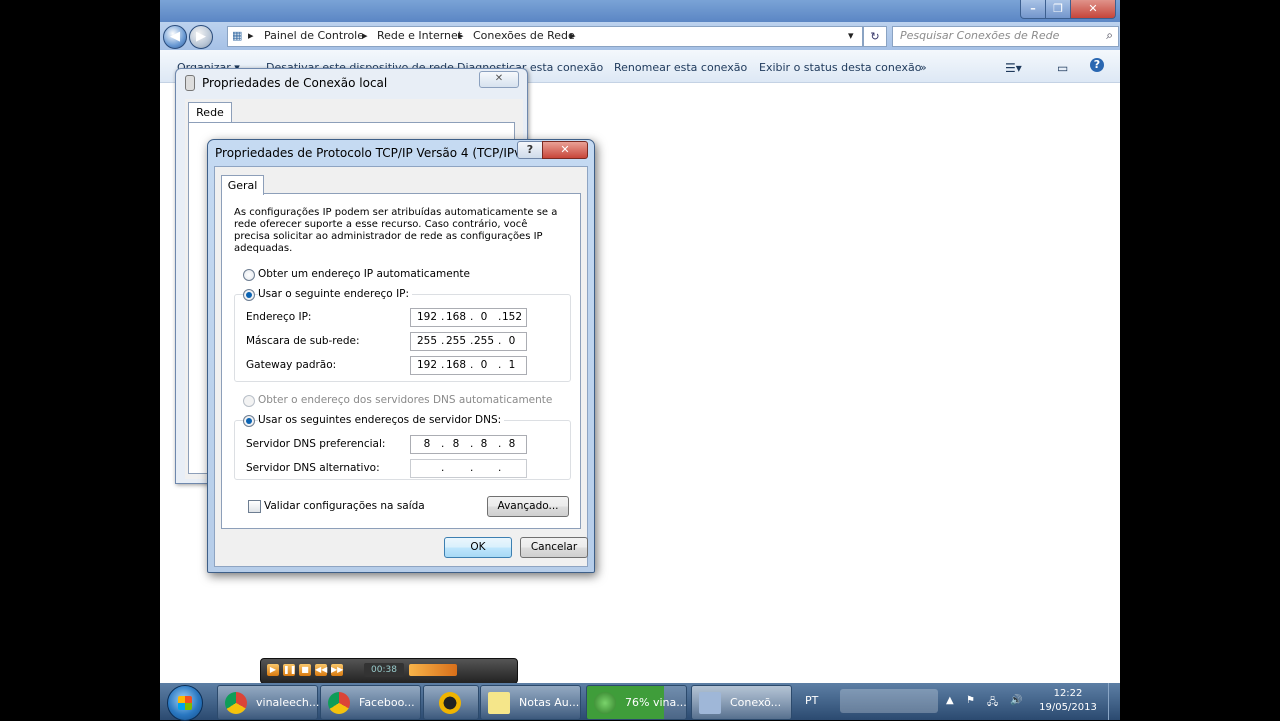 Image resolution: width=1280 pixels, height=721 pixels. Describe the element at coordinates (316, 444) in the screenshot. I see `preferred-dns-label: Servidor DNS preferencial:` at that location.